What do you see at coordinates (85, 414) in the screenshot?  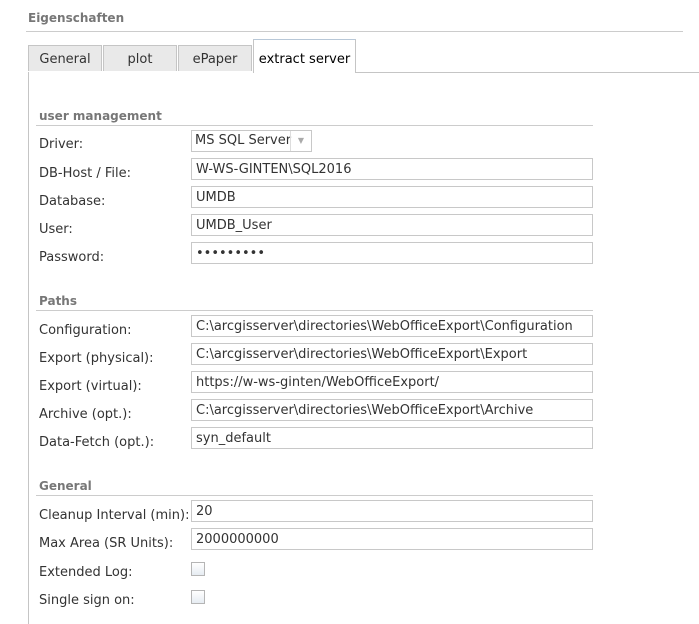 I see `archive-label: Archive (opt.):` at bounding box center [85, 414].